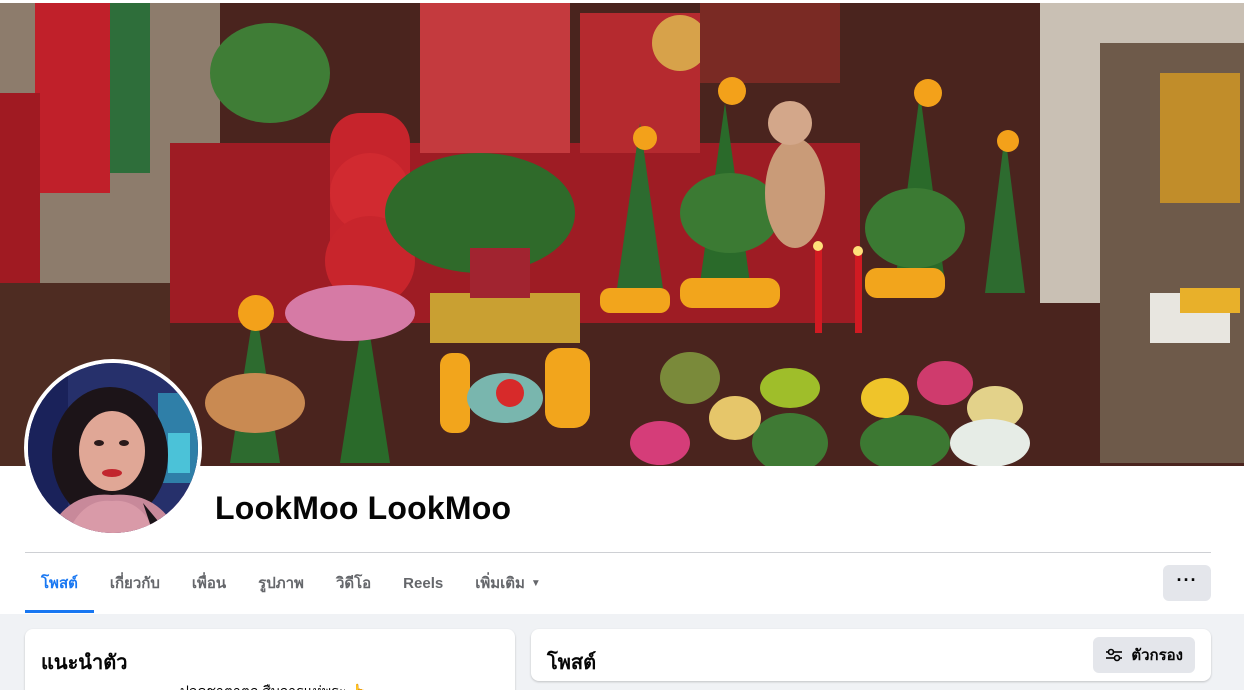 Image resolution: width=1244 pixels, height=690 pixels. Describe the element at coordinates (84, 663) in the screenshot. I see `intro-title: แนะนำตัว` at that location.